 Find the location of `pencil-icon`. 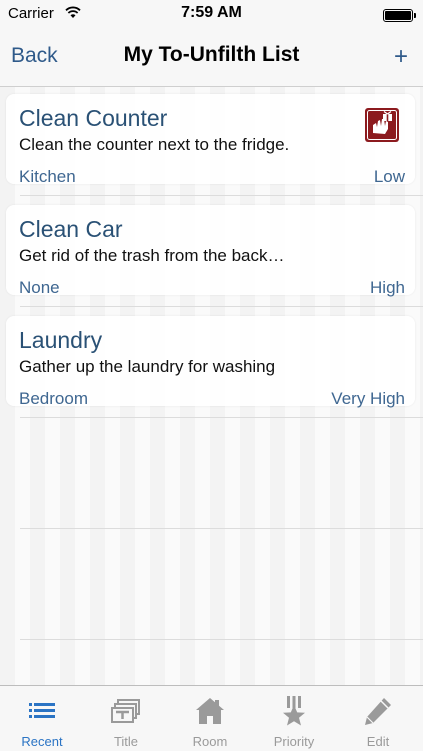

pencil-icon is located at coordinates (378, 711).